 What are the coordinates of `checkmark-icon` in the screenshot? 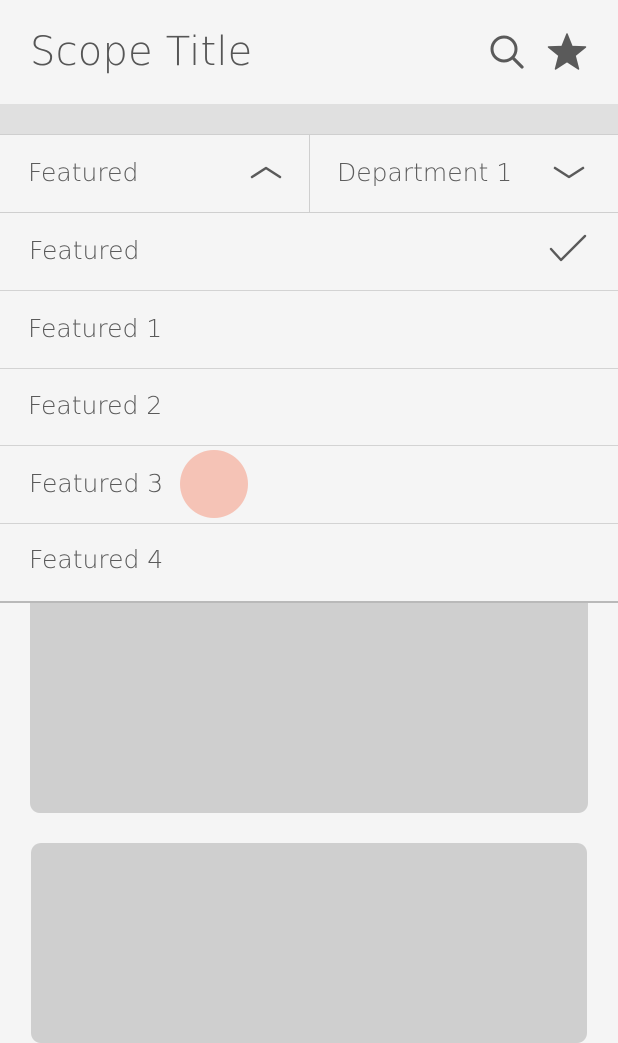 It's located at (568, 248).